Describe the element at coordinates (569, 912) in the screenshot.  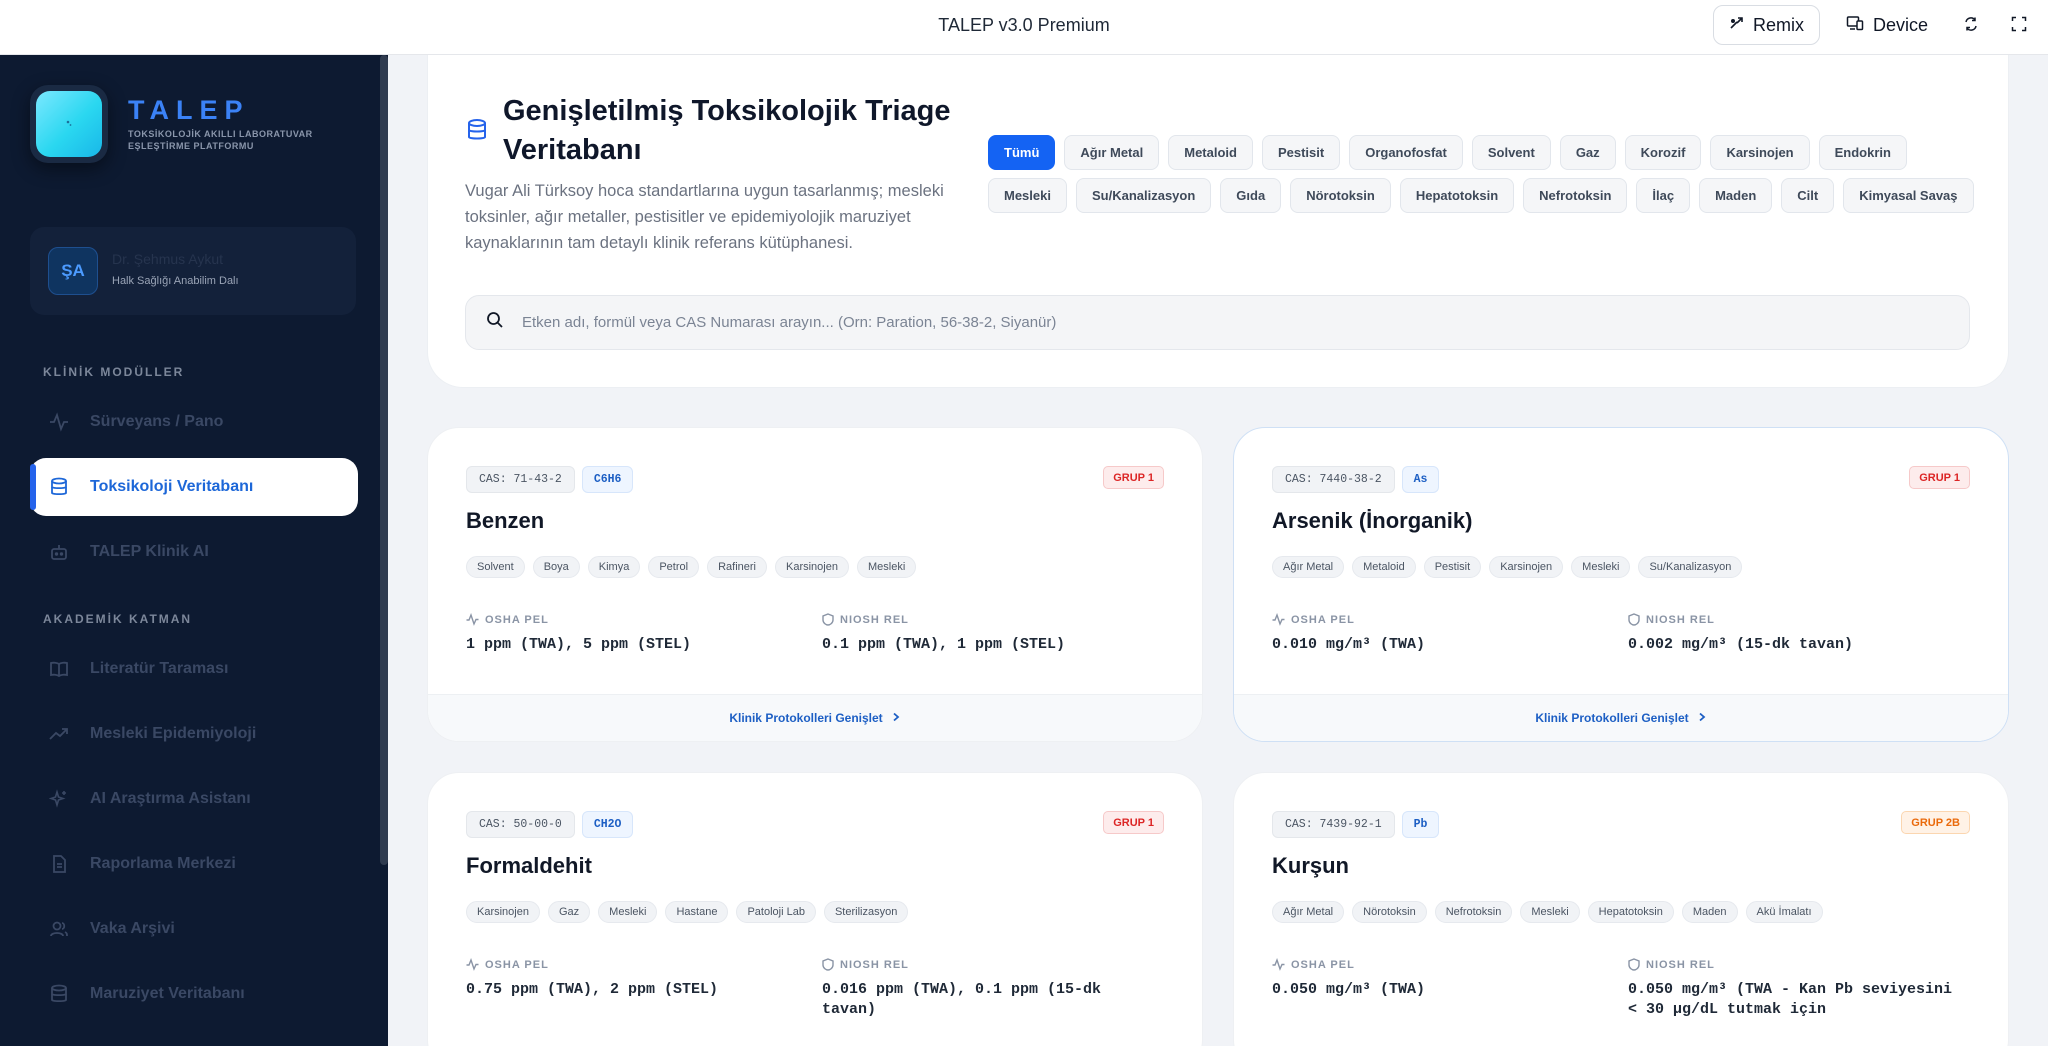
I see `category-tag: Gaz` at that location.